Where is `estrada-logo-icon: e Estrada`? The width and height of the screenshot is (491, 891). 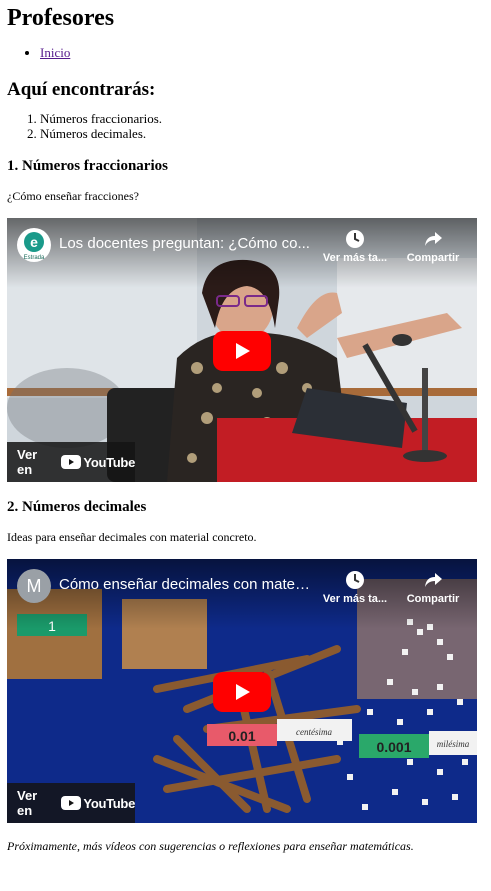 estrada-logo-icon: e Estrada is located at coordinates (34, 245).